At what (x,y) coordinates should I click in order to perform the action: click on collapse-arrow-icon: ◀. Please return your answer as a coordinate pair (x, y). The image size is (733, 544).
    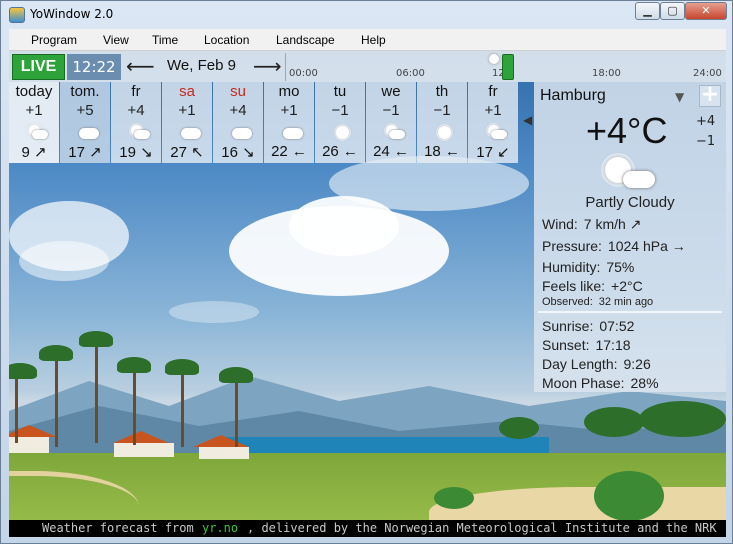
    Looking at the image, I should click on (527, 120).